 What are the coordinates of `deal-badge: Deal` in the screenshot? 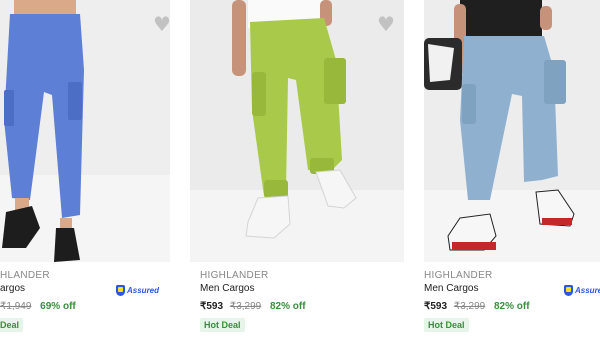 It's located at (12, 325).